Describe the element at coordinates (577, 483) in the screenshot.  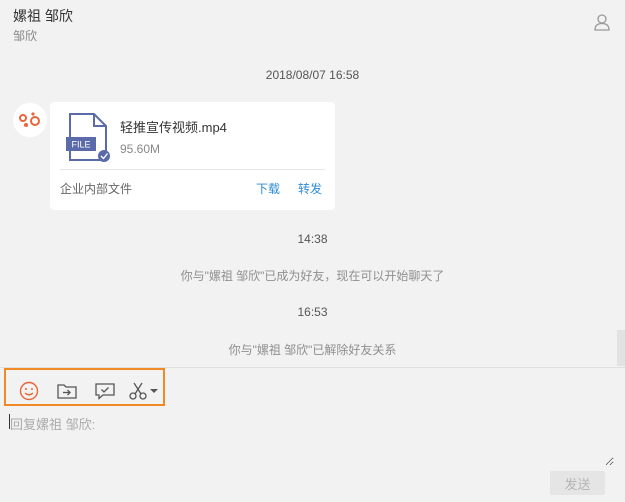
I see `send-button: 发送` at that location.